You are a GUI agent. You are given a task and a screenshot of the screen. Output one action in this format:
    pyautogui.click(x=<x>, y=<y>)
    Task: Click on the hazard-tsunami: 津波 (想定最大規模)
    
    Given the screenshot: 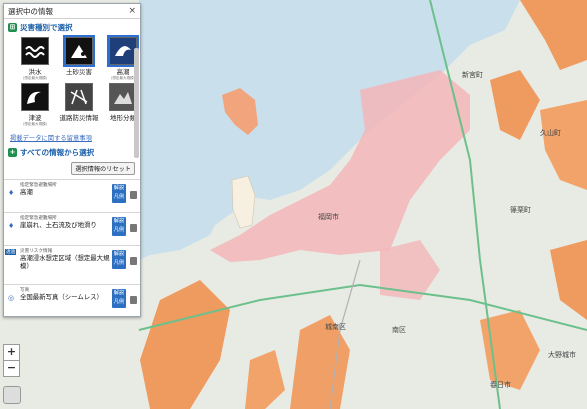 What is the action you would take?
    pyautogui.click(x=35, y=105)
    